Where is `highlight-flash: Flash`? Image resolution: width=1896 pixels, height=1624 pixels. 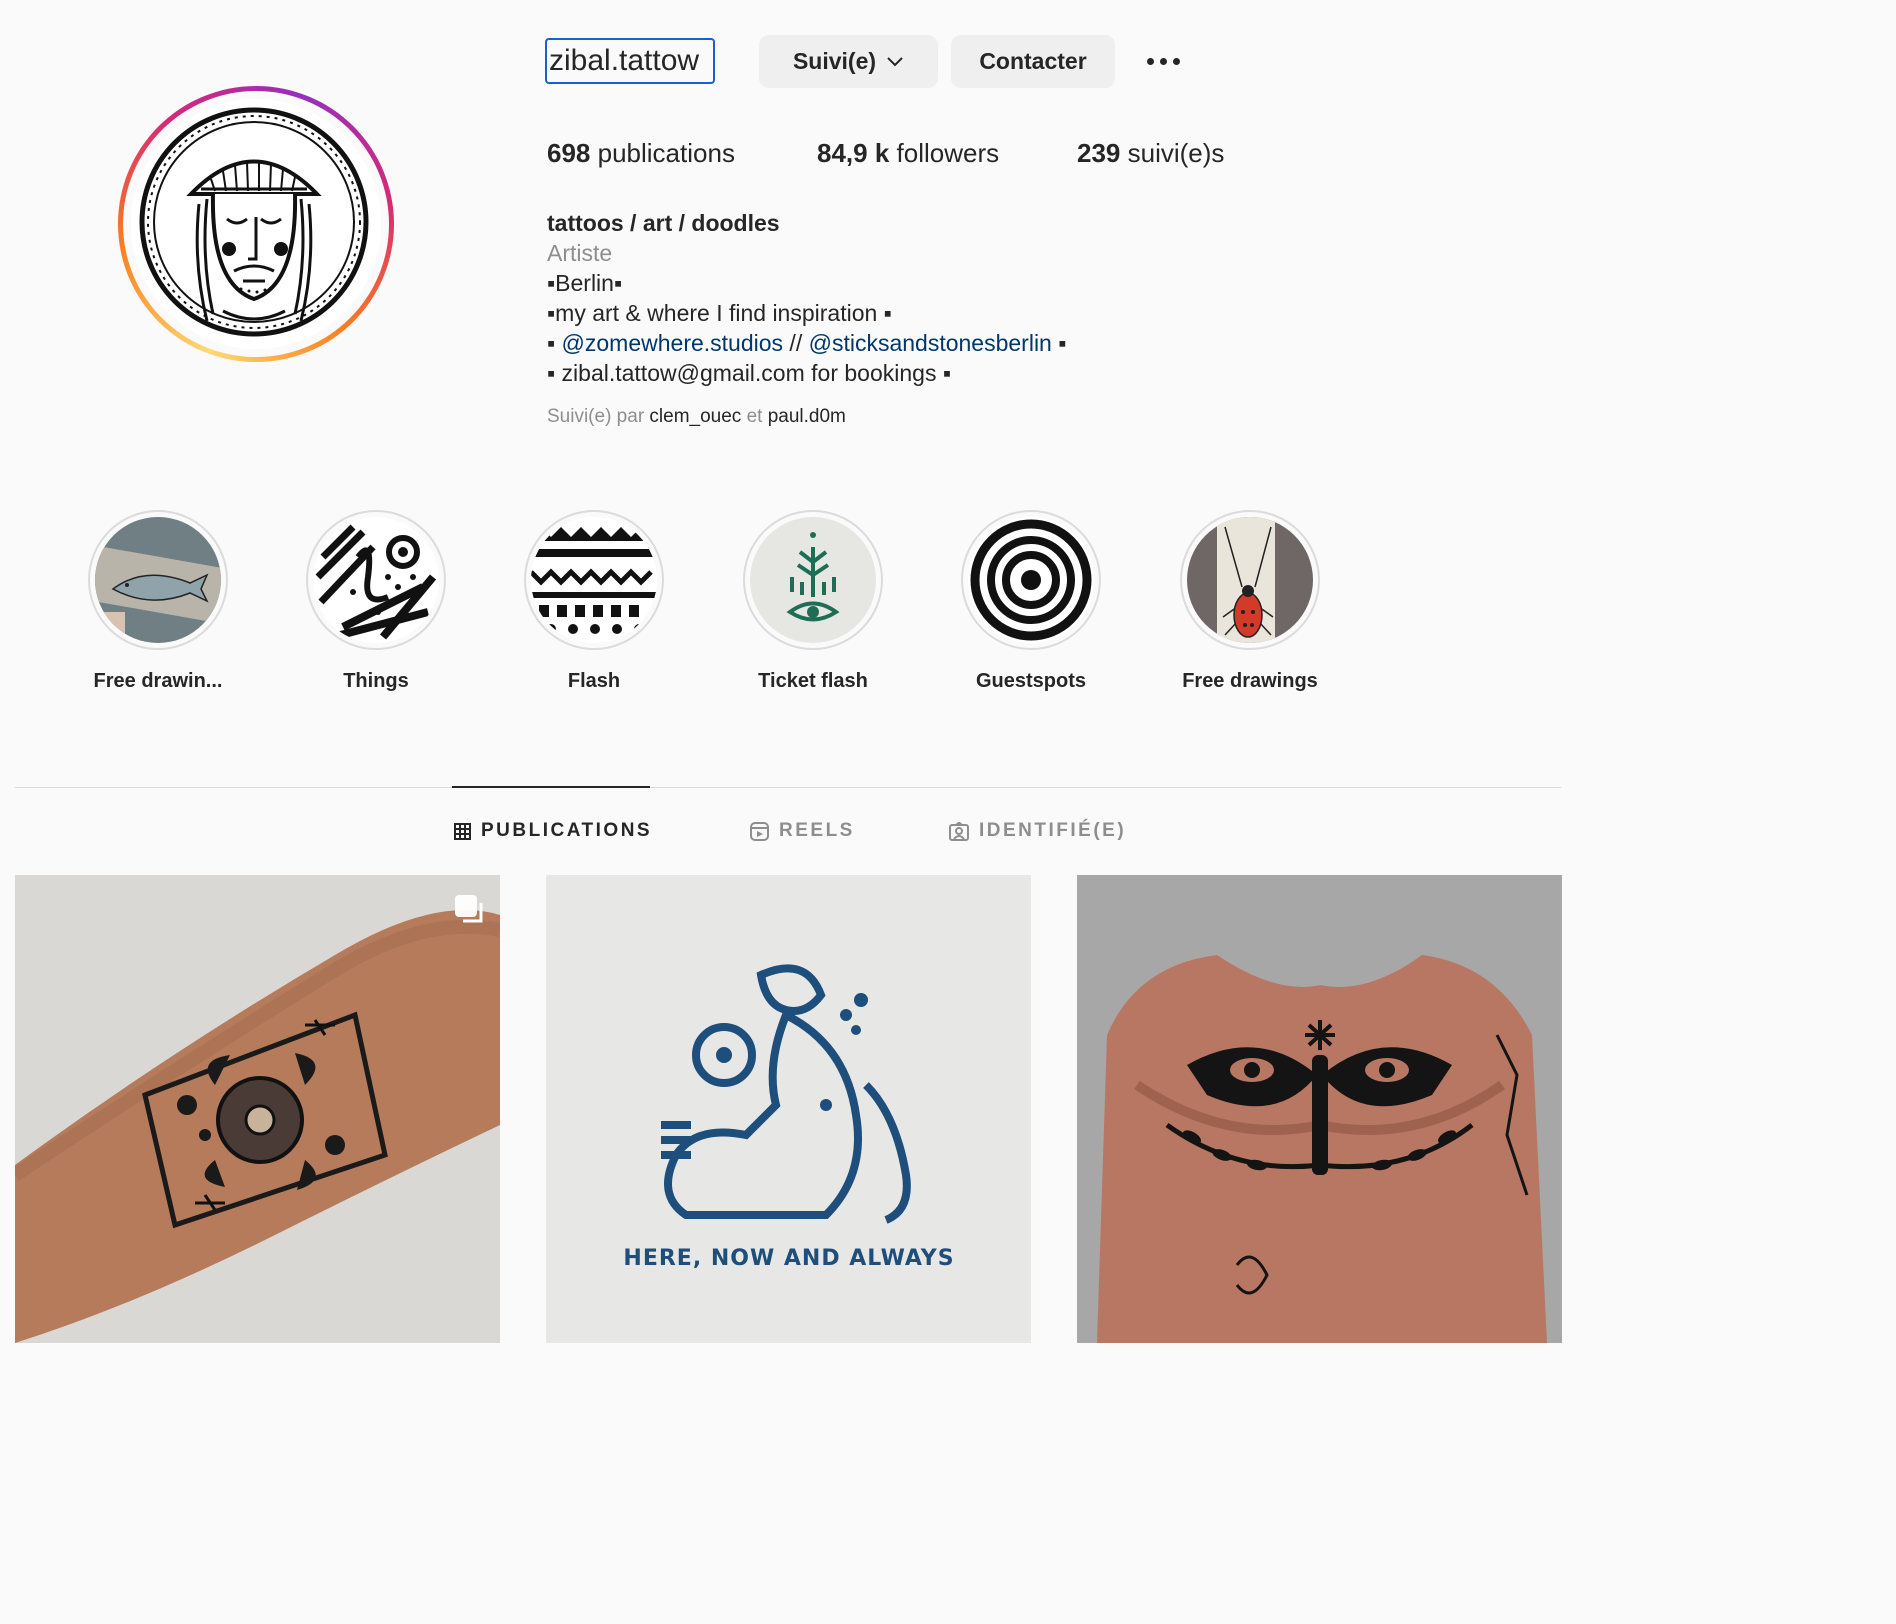
highlight-flash: Flash is located at coordinates (594, 601).